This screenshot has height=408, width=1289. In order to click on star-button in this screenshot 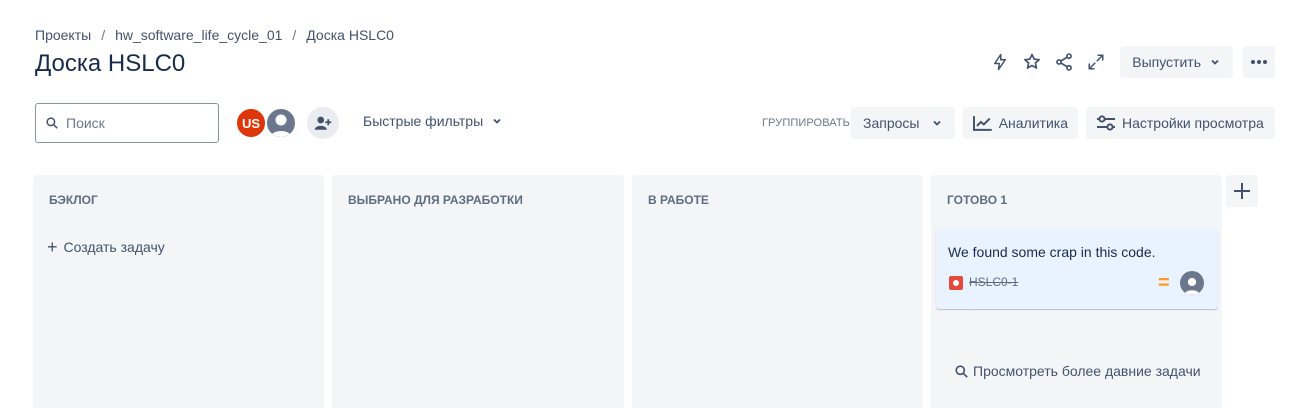, I will do `click(1032, 62)`.